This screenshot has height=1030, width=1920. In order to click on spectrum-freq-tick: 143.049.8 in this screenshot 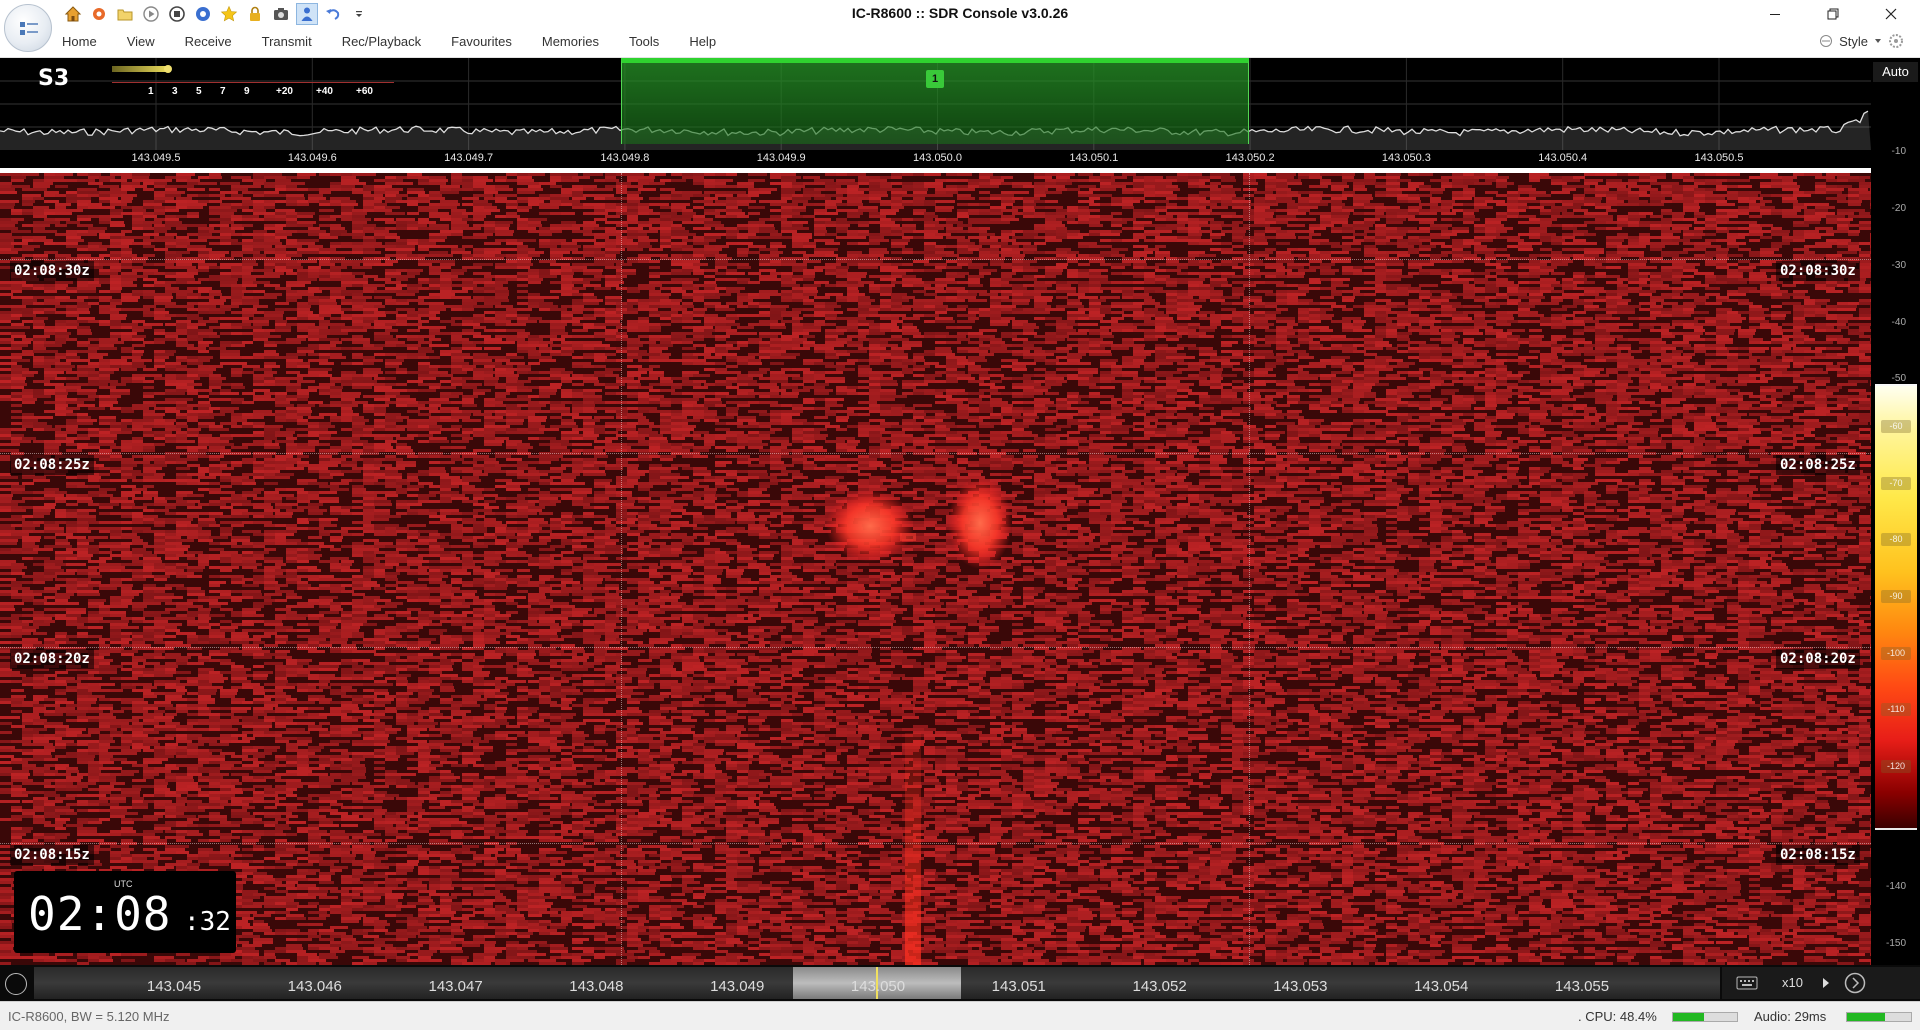, I will do `click(624, 158)`.